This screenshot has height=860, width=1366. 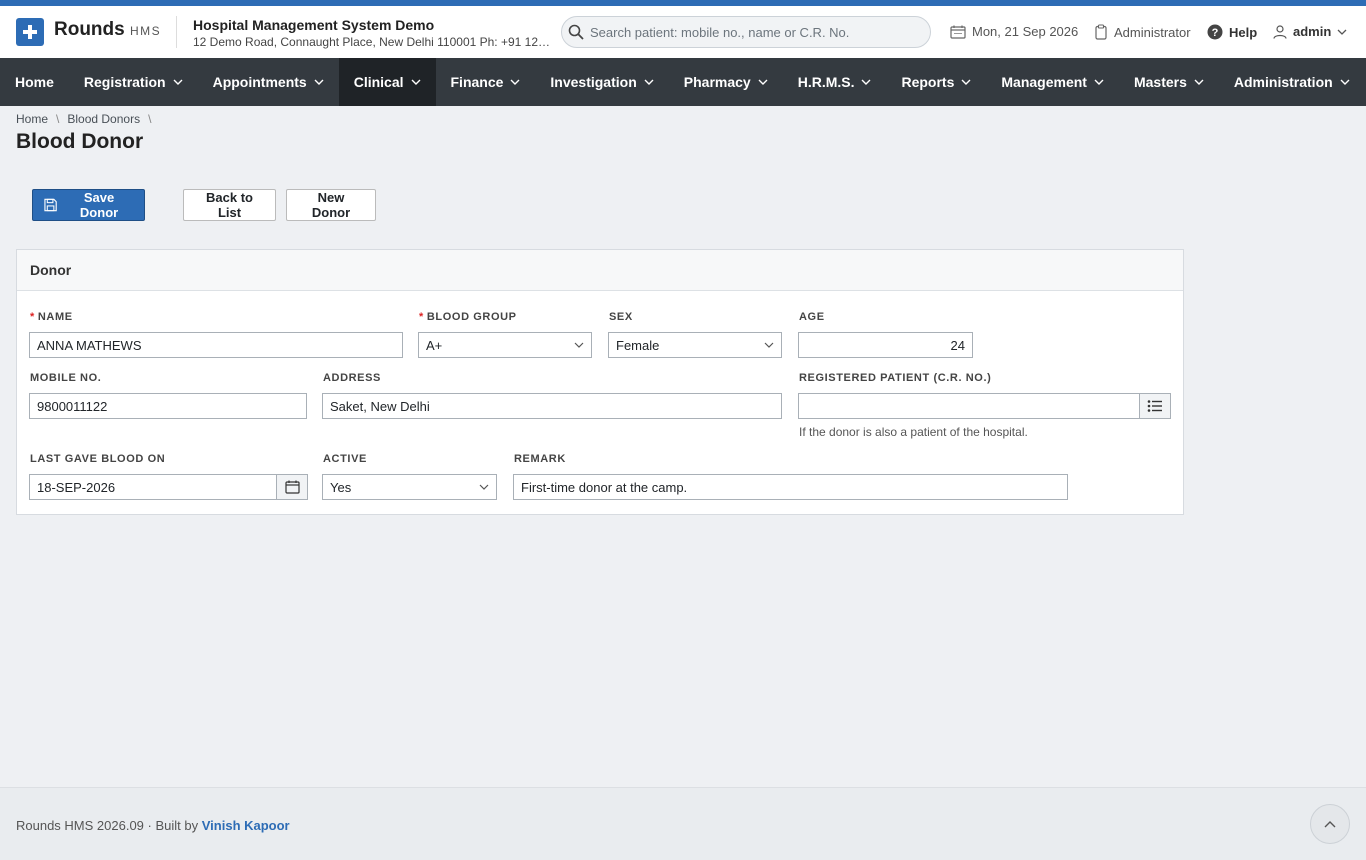 I want to click on breadcrumb-blood-donors: Blood Donors, so click(x=103, y=119).